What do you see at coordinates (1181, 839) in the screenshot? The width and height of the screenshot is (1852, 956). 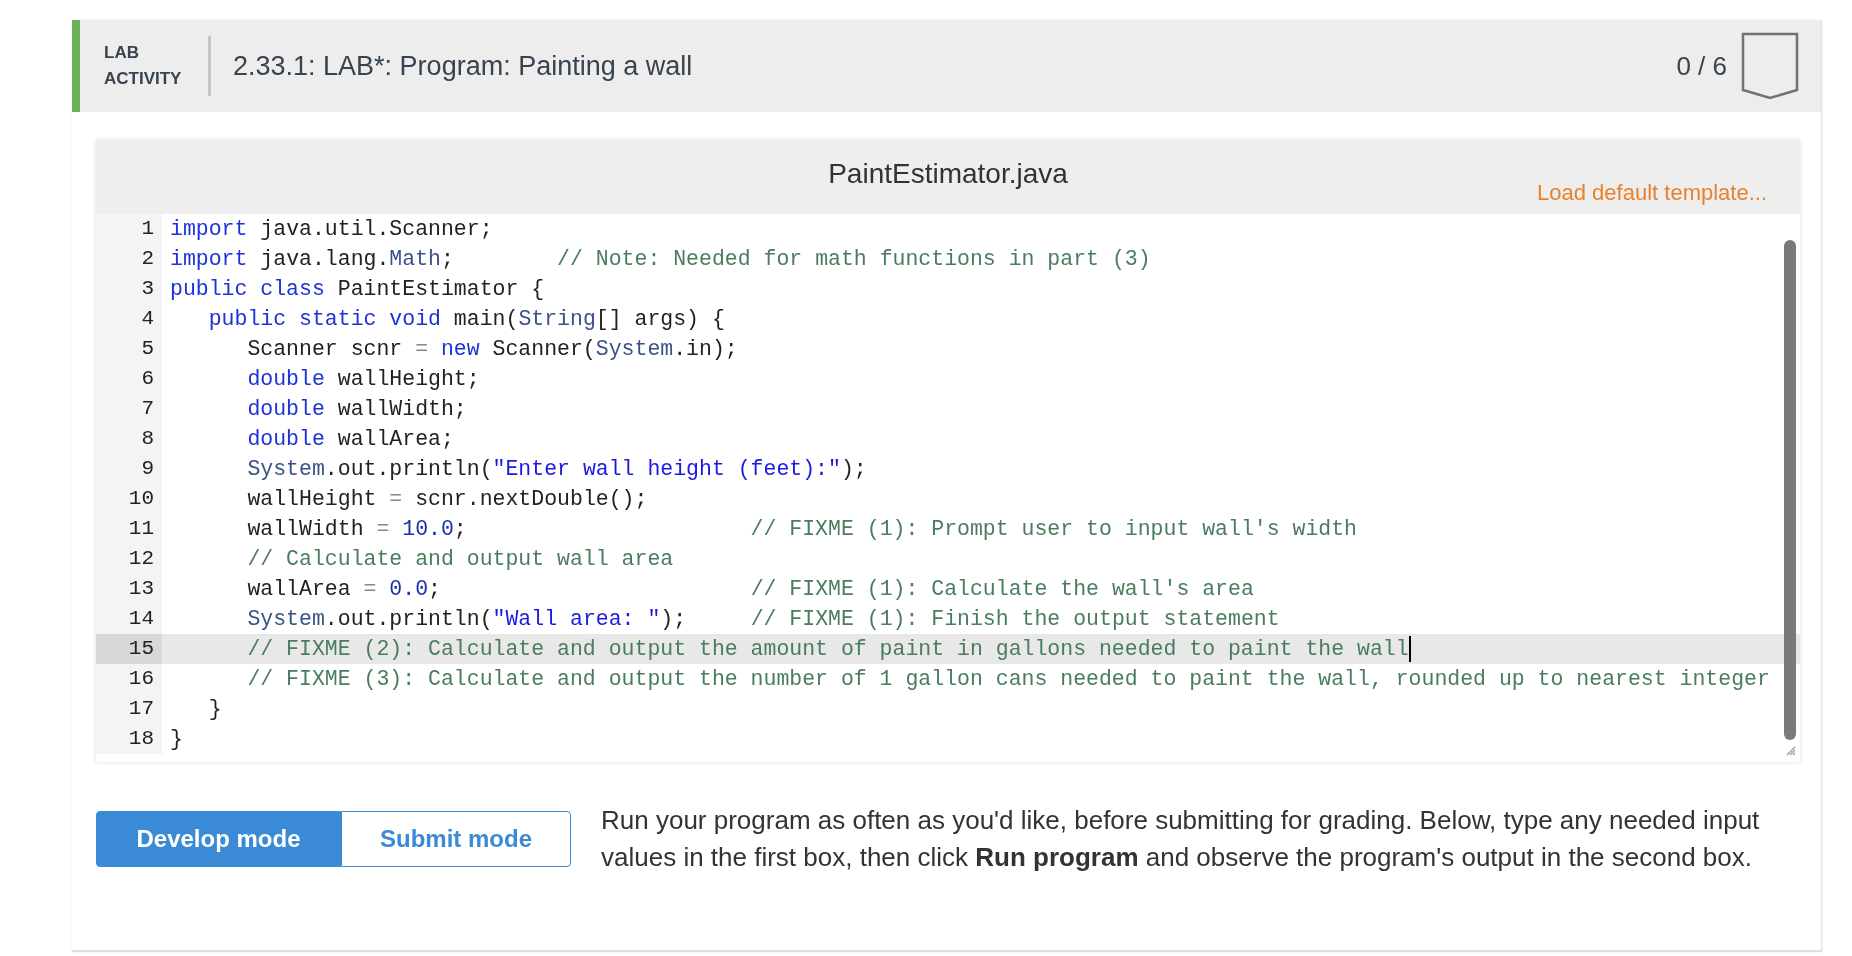 I see `instructions: Run your program as often as you'd like, before submitting for grading. Below, type any needed input values in the first box, then click Run program and observe the program's output in the second box.` at bounding box center [1181, 839].